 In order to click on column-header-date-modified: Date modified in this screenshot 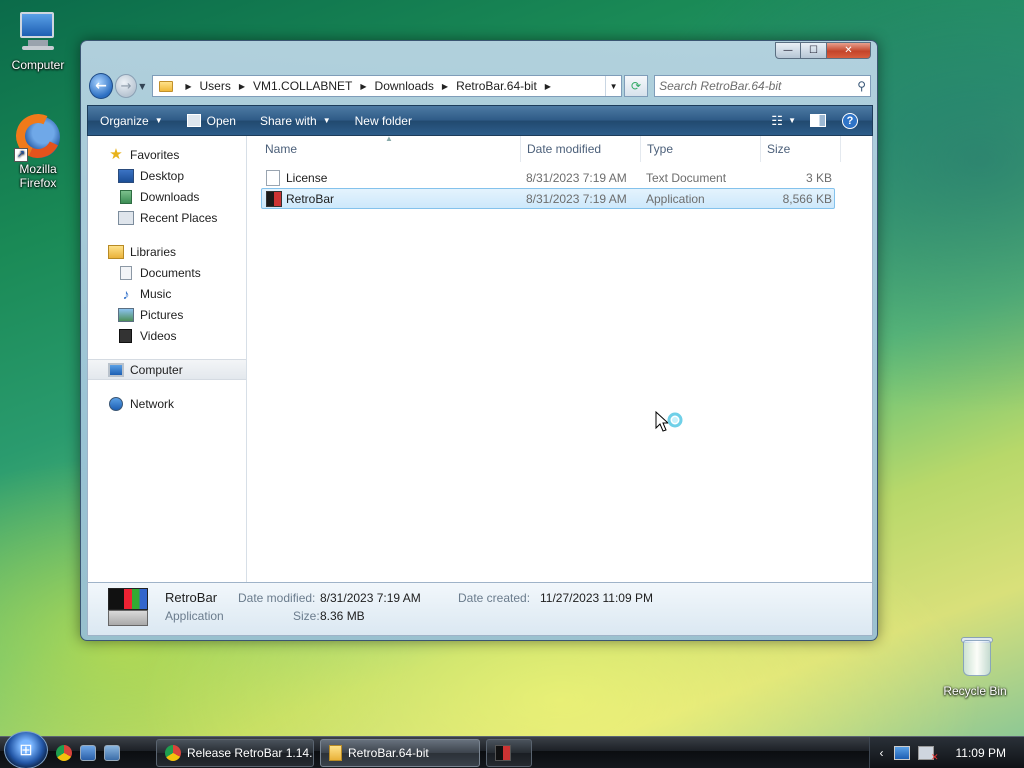, I will do `click(581, 149)`.